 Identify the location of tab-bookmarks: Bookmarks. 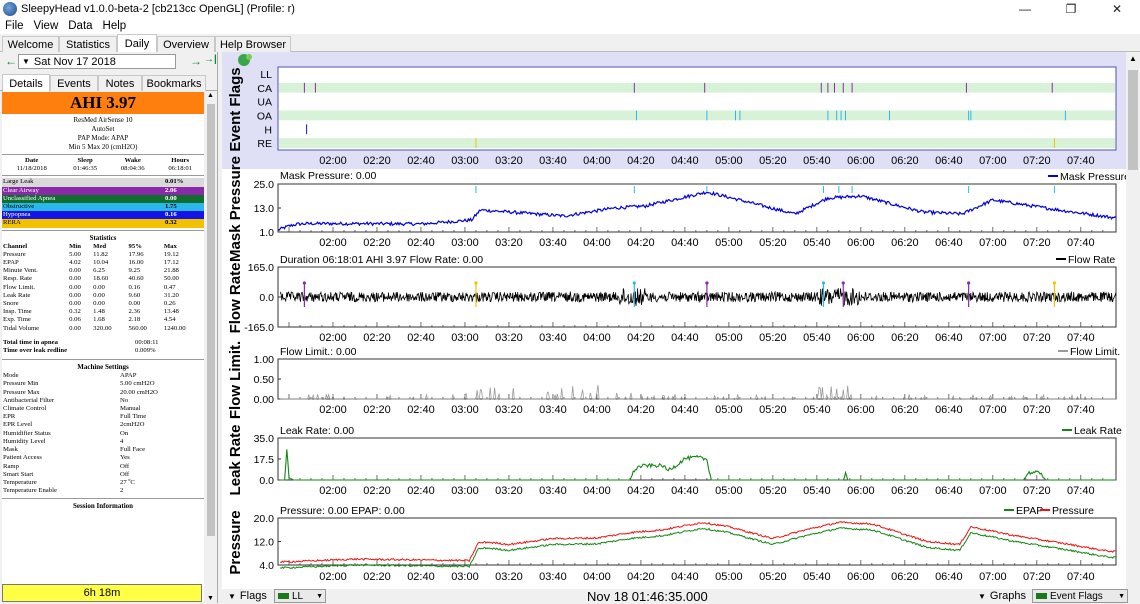
(174, 83).